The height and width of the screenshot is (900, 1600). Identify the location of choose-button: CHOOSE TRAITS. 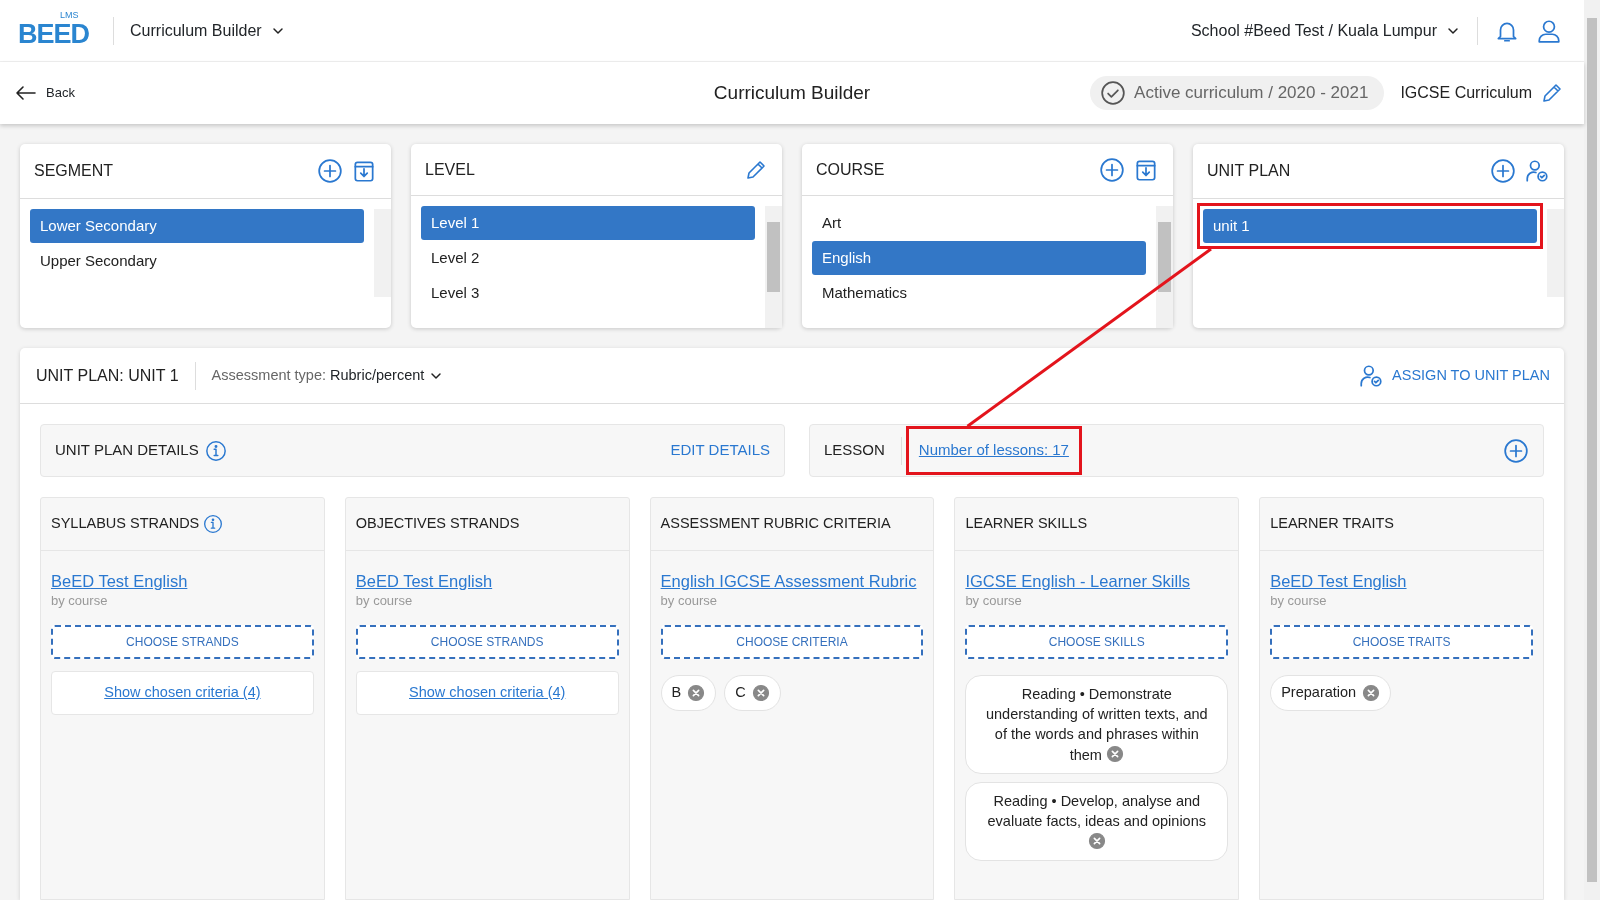
(1401, 641).